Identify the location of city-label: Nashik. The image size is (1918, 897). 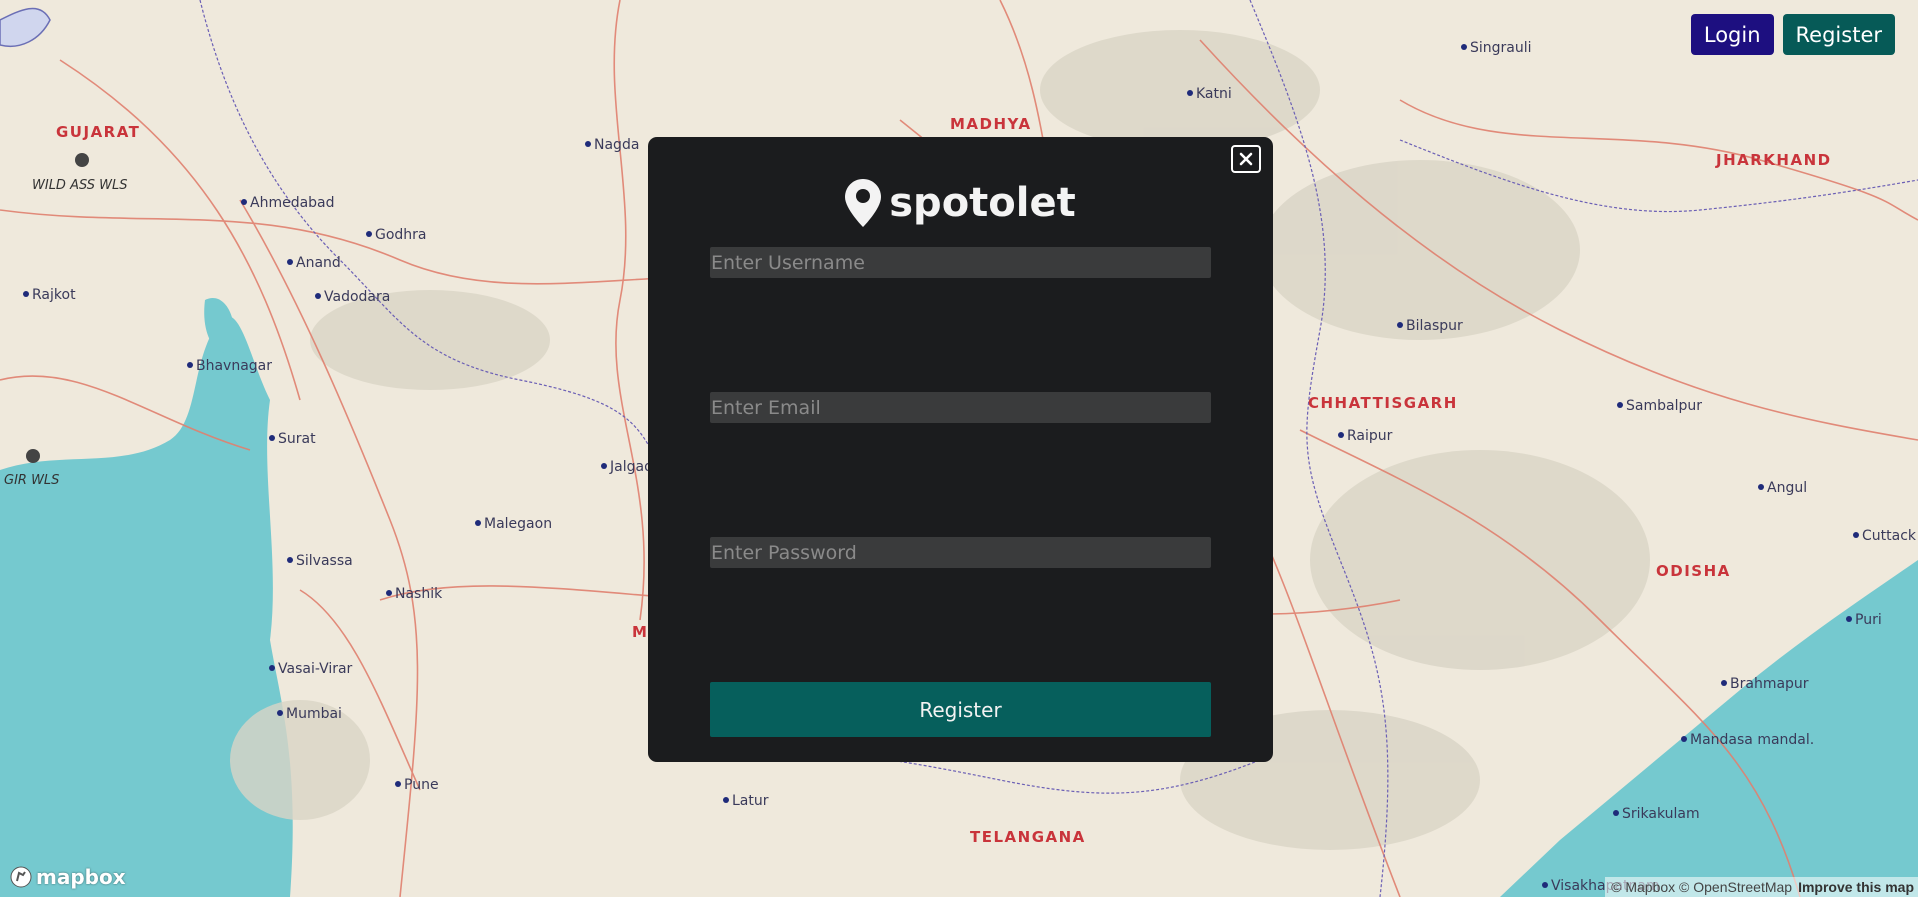
(419, 594).